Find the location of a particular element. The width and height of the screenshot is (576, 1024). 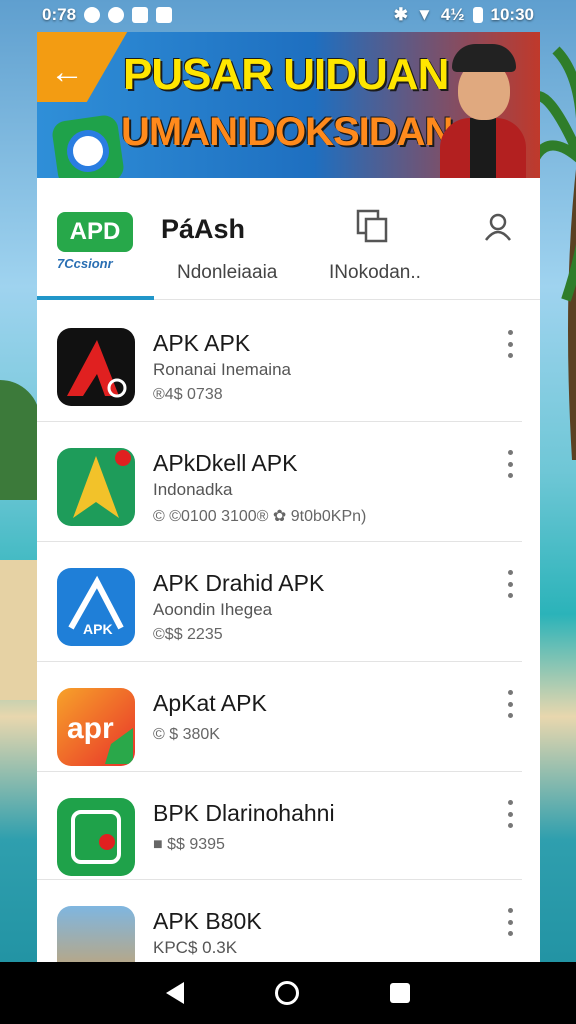

red-a-icon is located at coordinates (96, 367).